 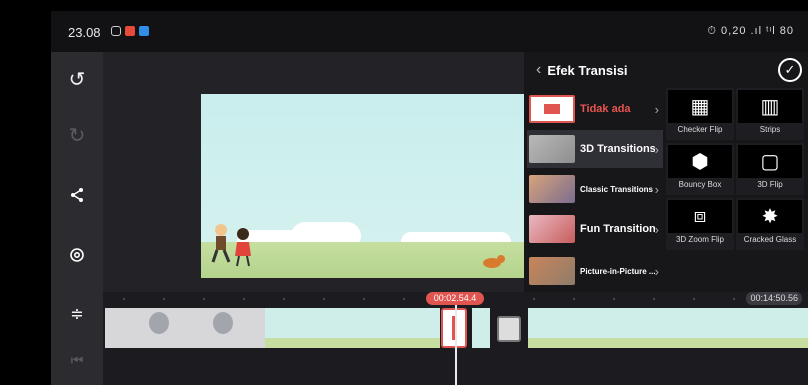 What do you see at coordinates (455, 298) in the screenshot?
I see `playhead-time: 00:02.54.4` at bounding box center [455, 298].